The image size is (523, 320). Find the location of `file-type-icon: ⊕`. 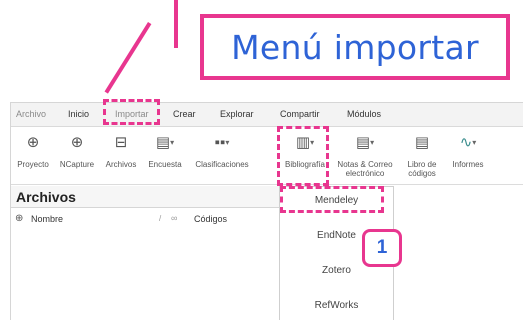

file-type-icon: ⊕ is located at coordinates (19, 218).